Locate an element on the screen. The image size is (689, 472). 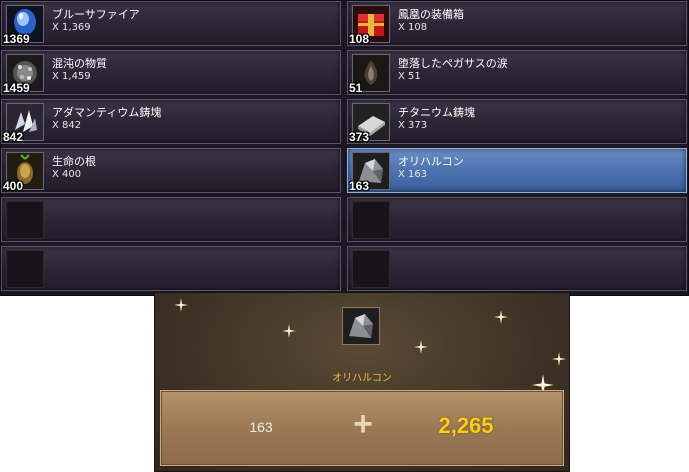
item-quantity: X 1,459 is located at coordinates (71, 76).